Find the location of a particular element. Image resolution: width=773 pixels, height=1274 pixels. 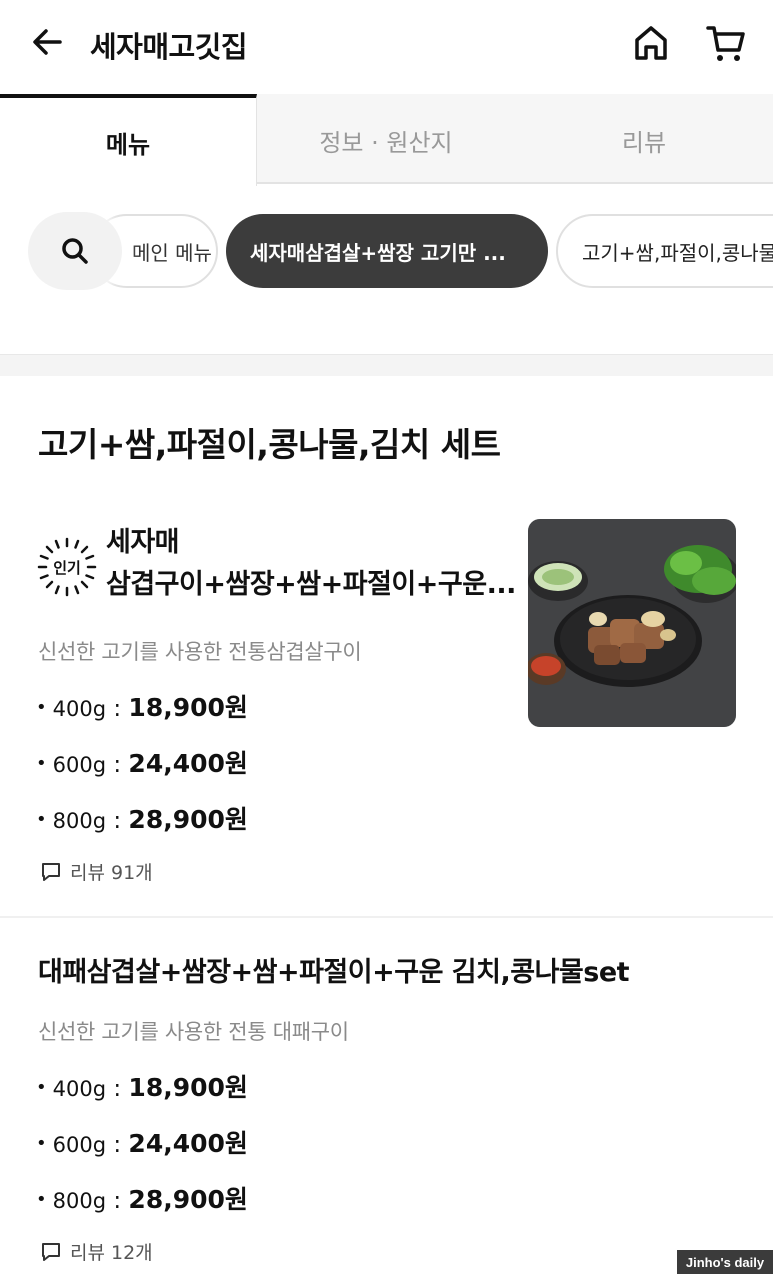

page-title: 세자매고깃집 is located at coordinates (169, 47).